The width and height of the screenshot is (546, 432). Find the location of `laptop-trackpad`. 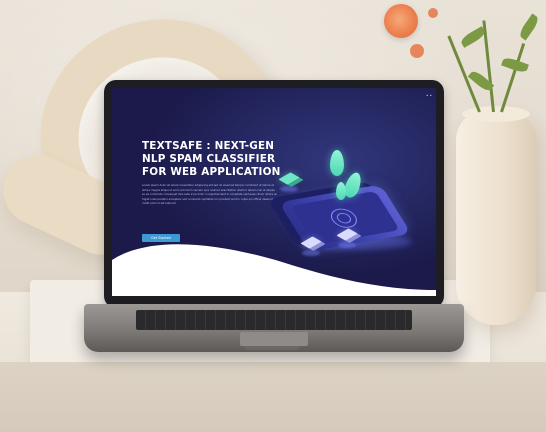

laptop-trackpad is located at coordinates (274, 339).